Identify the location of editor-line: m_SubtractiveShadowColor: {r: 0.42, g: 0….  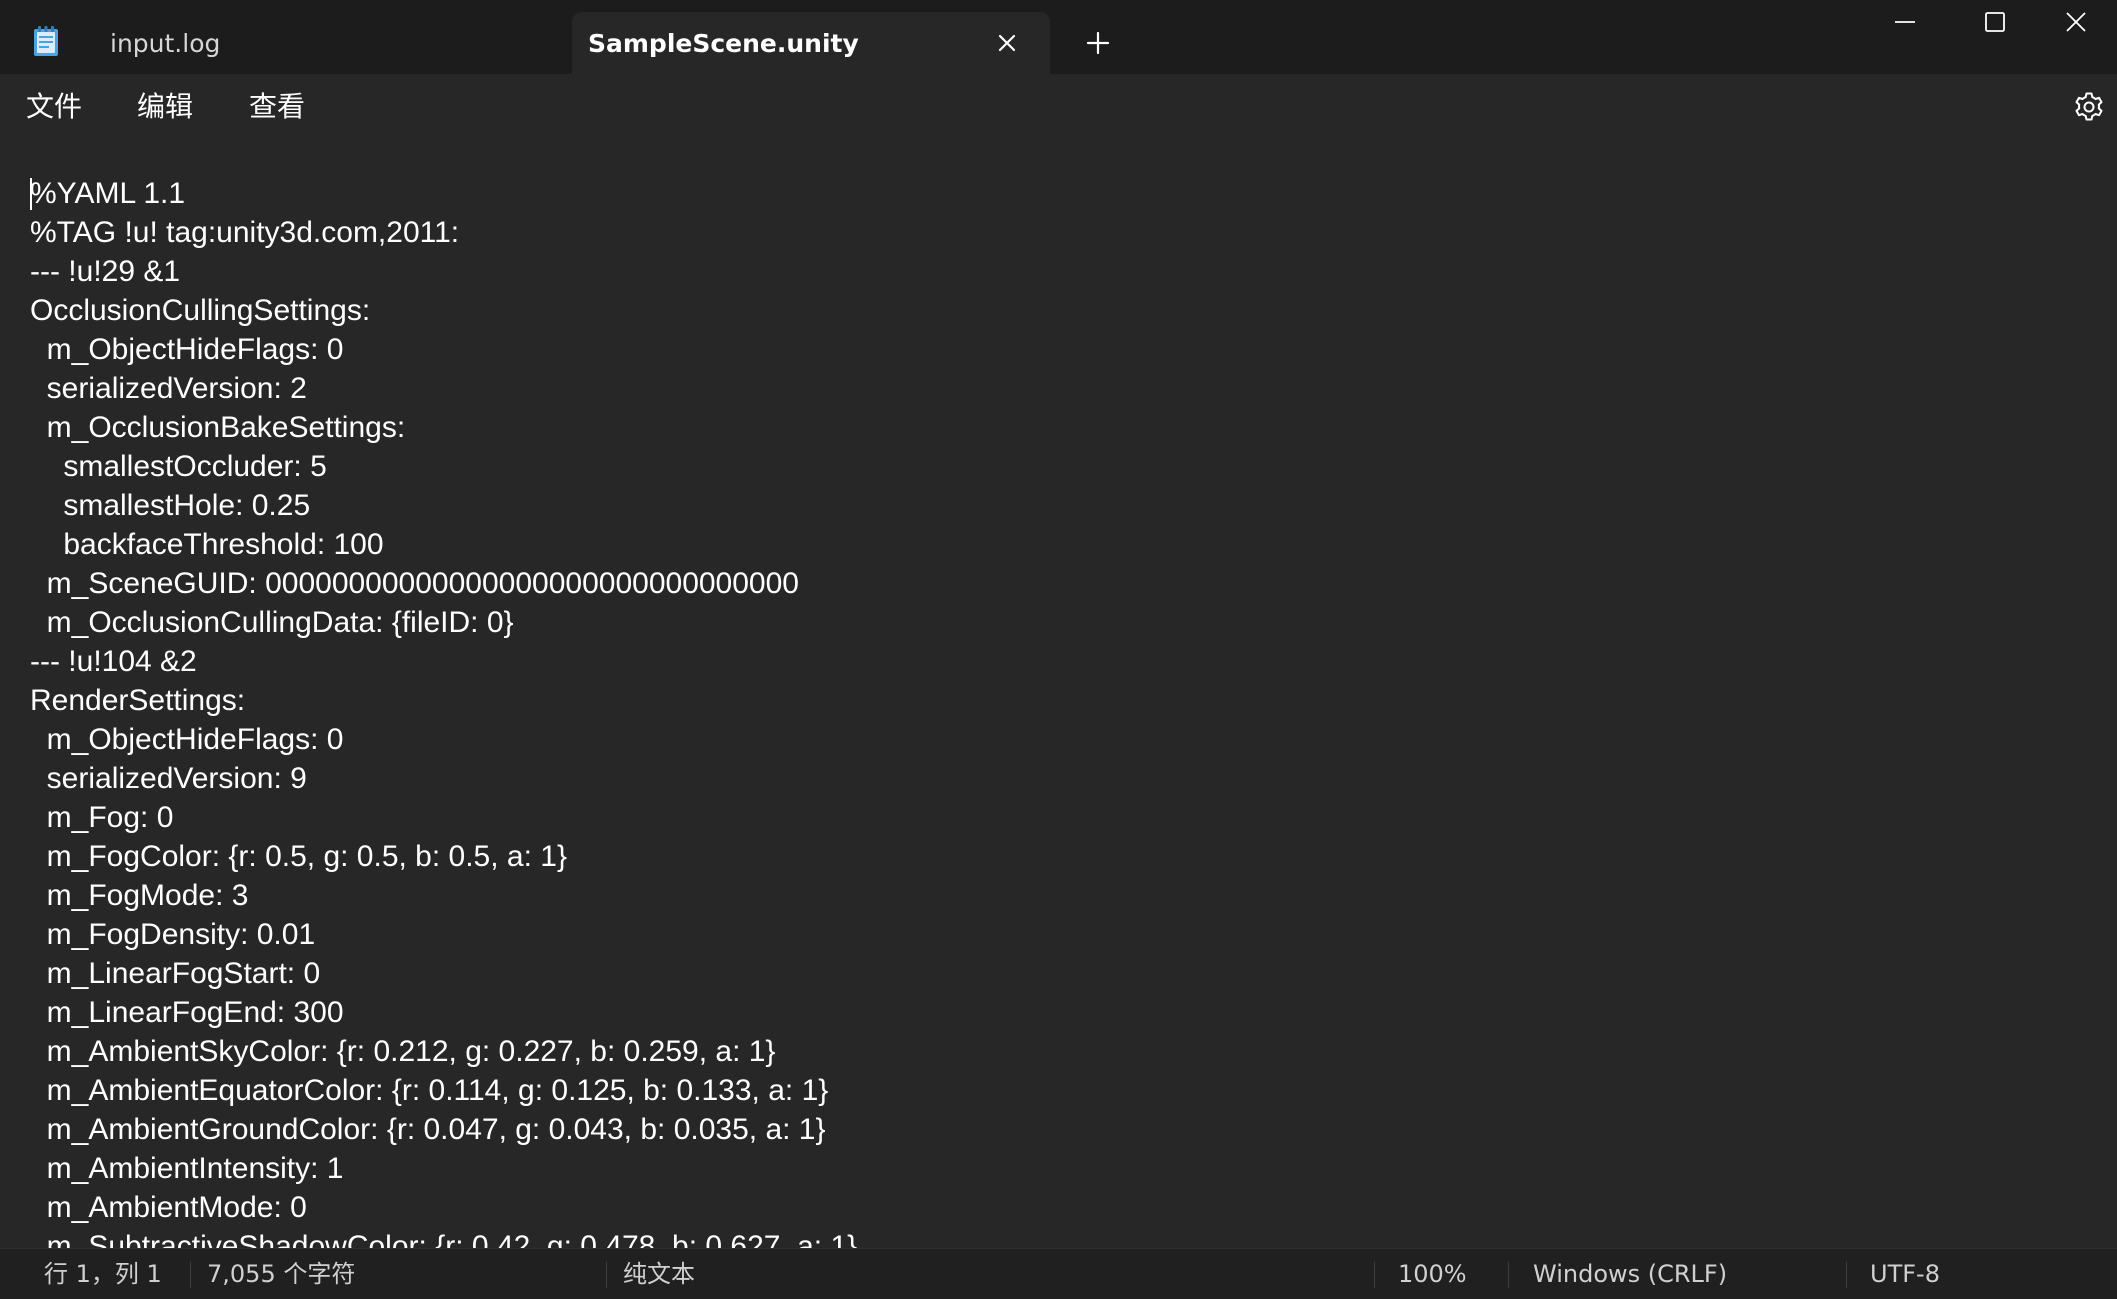
(444, 1239).